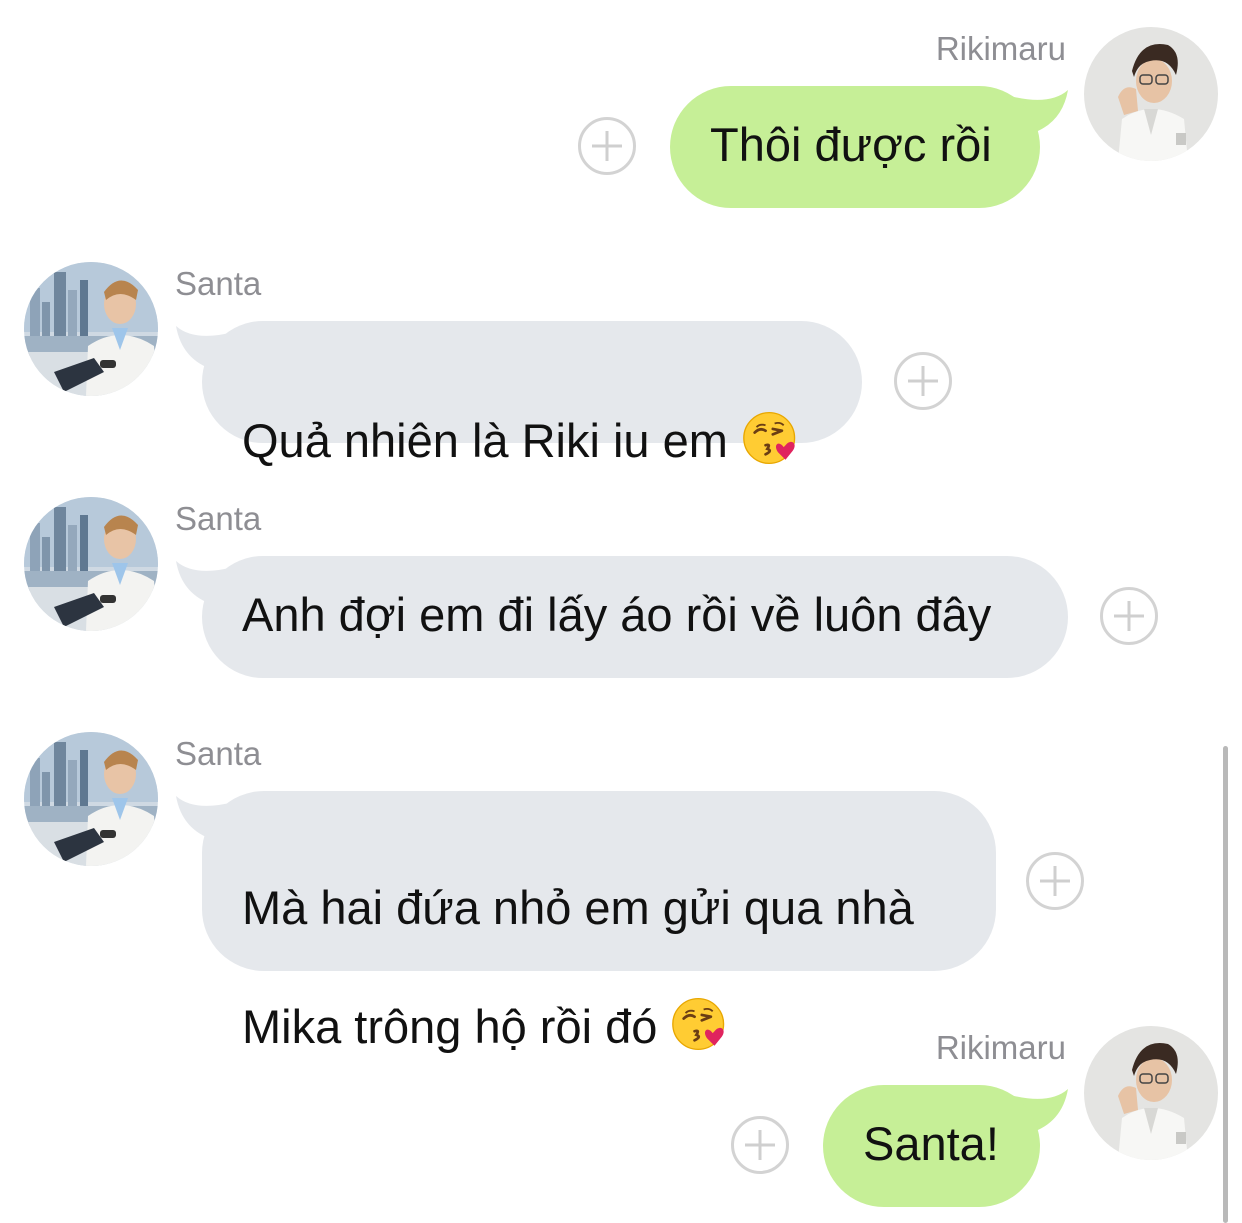 The width and height of the screenshot is (1242, 1223). Describe the element at coordinates (532, 394) in the screenshot. I see `message-bubble: Quả nhiên là Riki iu em` at that location.